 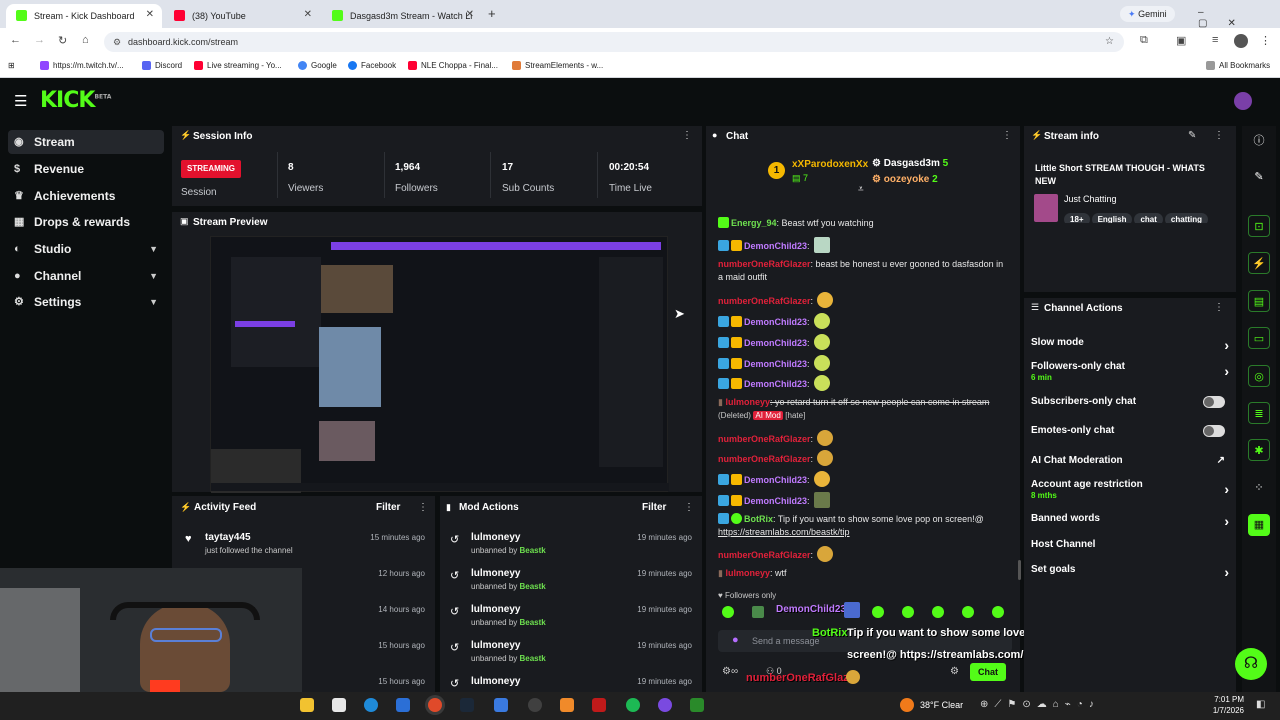 I want to click on tab-kick-dashboard: Stream - Kick Dashboard ✕, so click(x=84, y=16).